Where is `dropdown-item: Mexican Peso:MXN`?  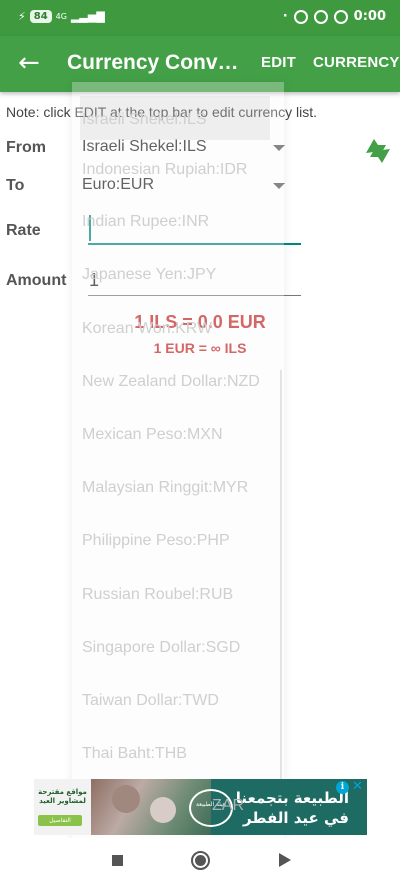
dropdown-item: Mexican Peso:MXN is located at coordinates (152, 435).